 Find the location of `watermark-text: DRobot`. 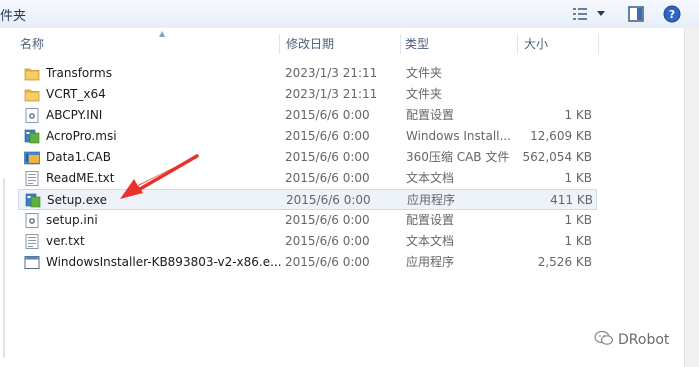

watermark-text: DRobot is located at coordinates (644, 340).